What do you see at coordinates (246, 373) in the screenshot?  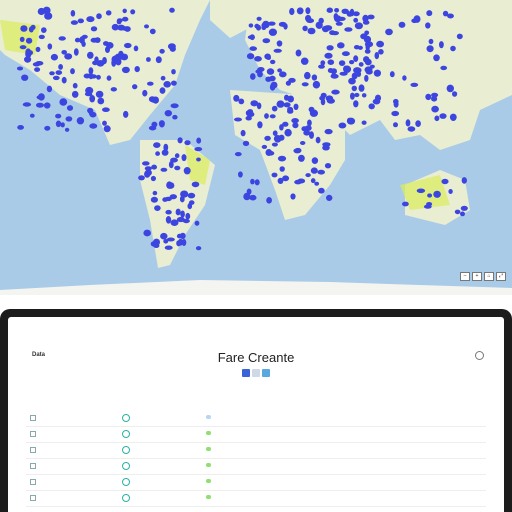 I see `grid-icon` at bounding box center [246, 373].